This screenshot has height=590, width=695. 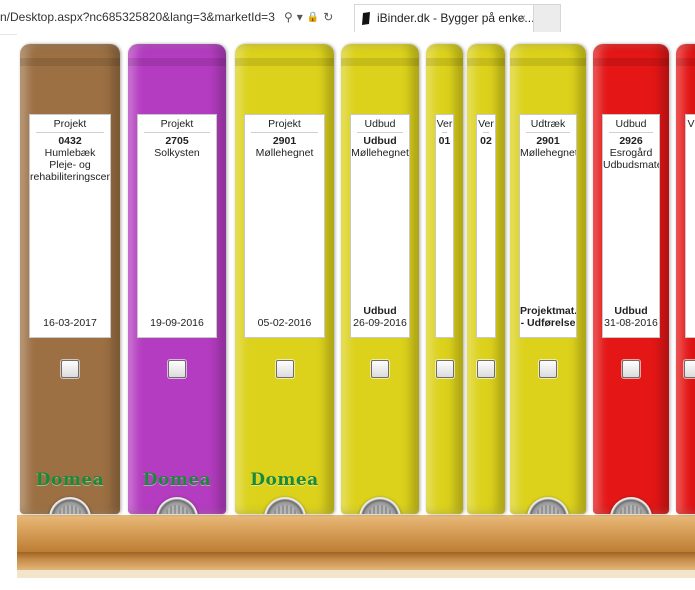 I want to click on binder-spine-label: Projekt 2705 Solkysten 19-09-2016, so click(x=177, y=226).